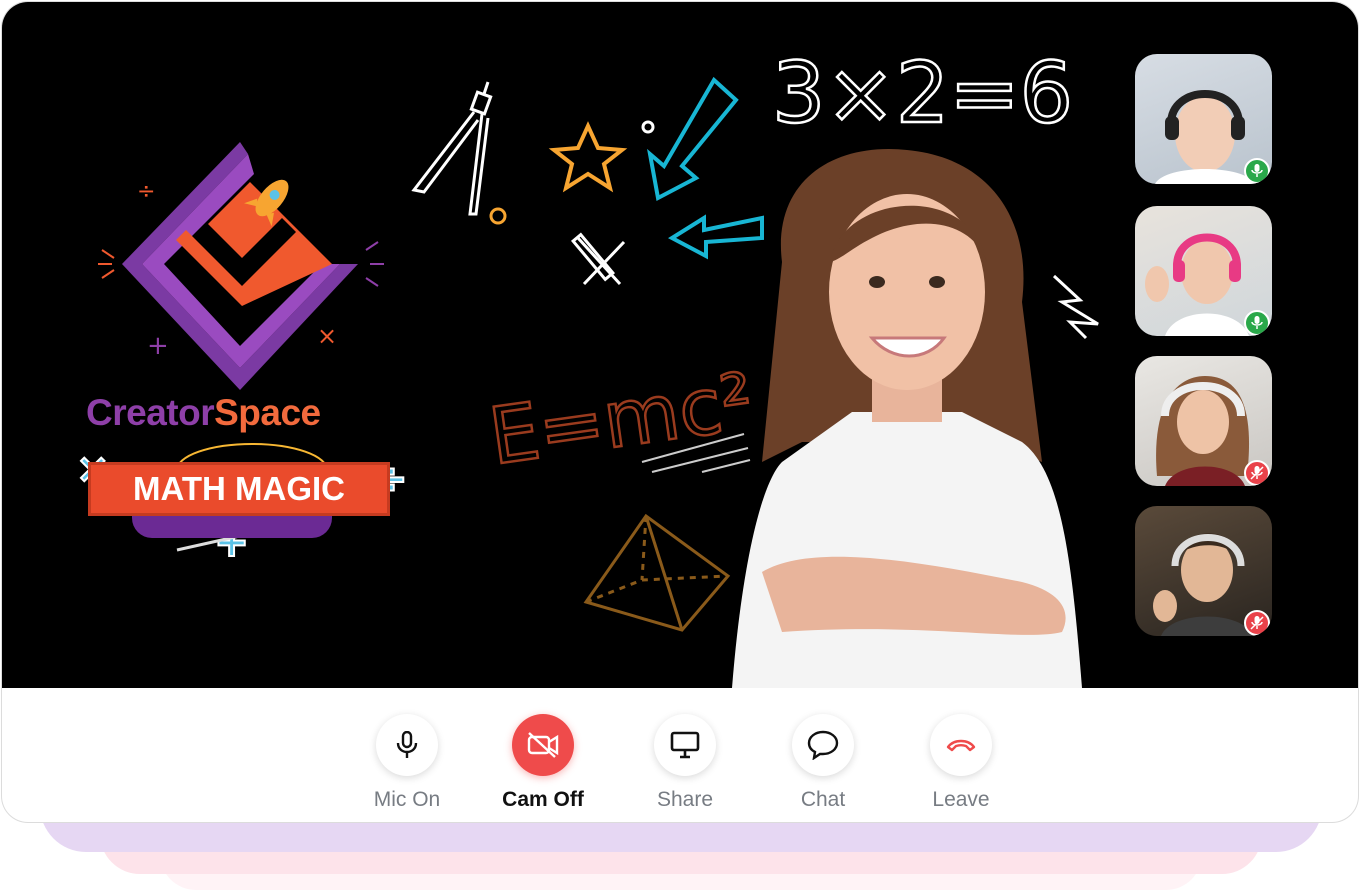 The width and height of the screenshot is (1362, 894). What do you see at coordinates (961, 745) in the screenshot?
I see `hang-up-icon` at bounding box center [961, 745].